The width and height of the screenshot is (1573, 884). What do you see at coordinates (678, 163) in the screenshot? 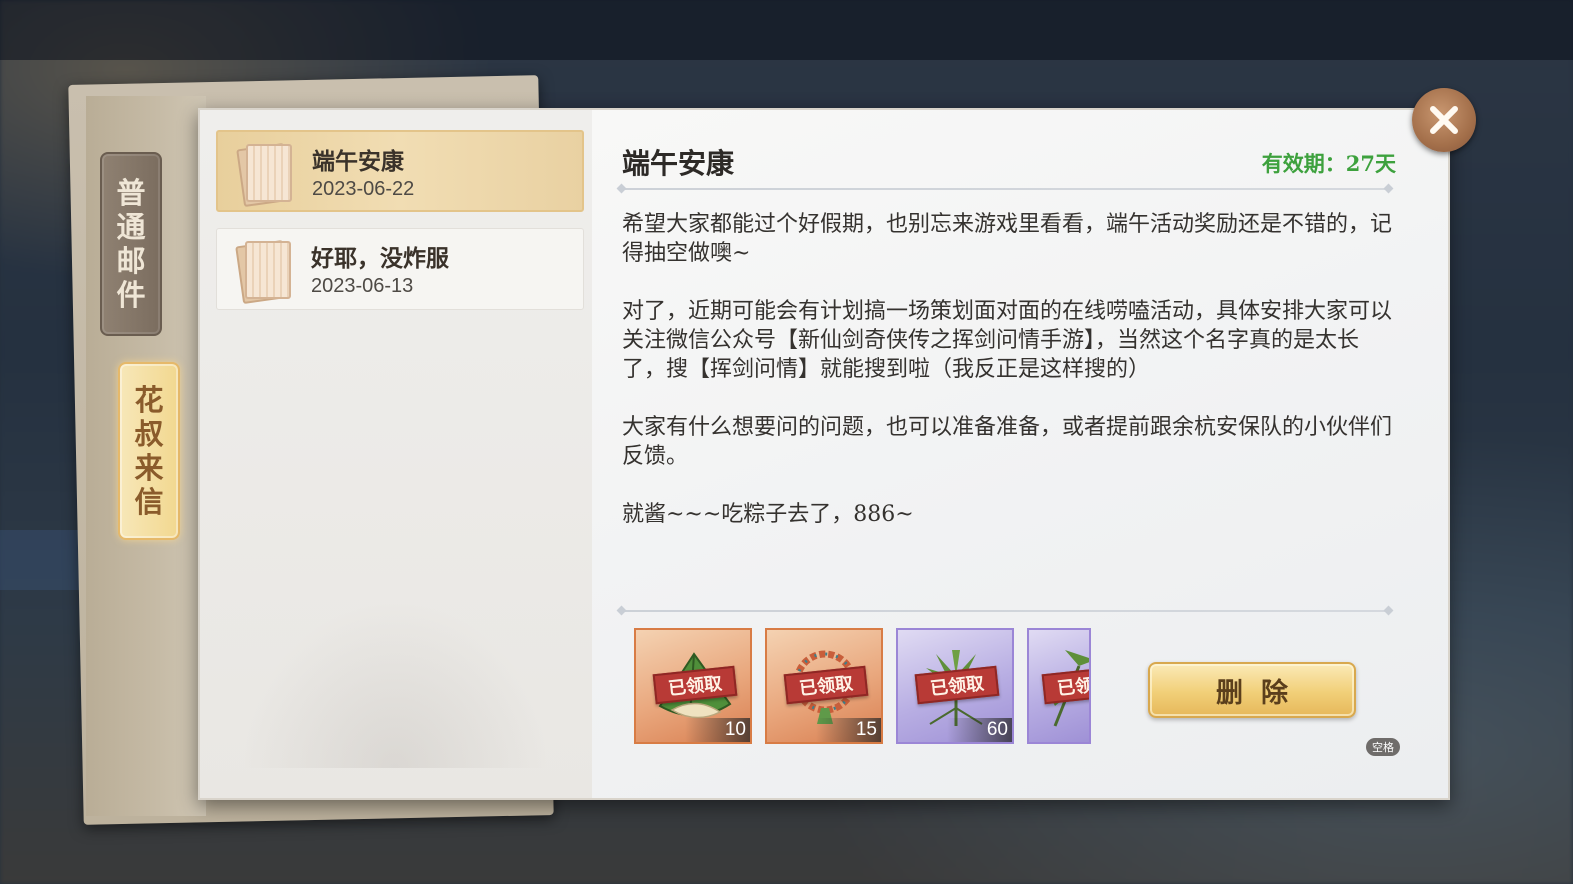
I see `mail-detail-title: 端午安康` at bounding box center [678, 163].